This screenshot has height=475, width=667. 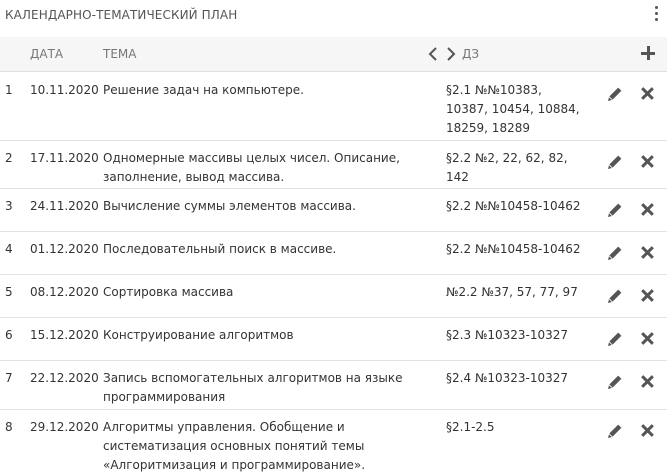 I want to click on column-header-topic: ТЕМА, so click(x=120, y=54).